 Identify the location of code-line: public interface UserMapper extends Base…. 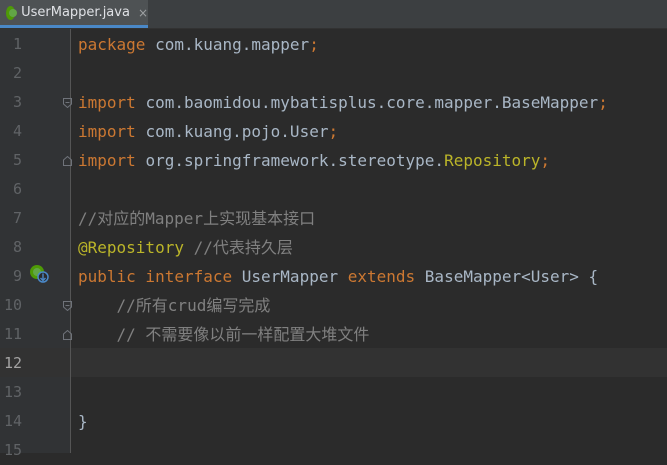
(338, 276).